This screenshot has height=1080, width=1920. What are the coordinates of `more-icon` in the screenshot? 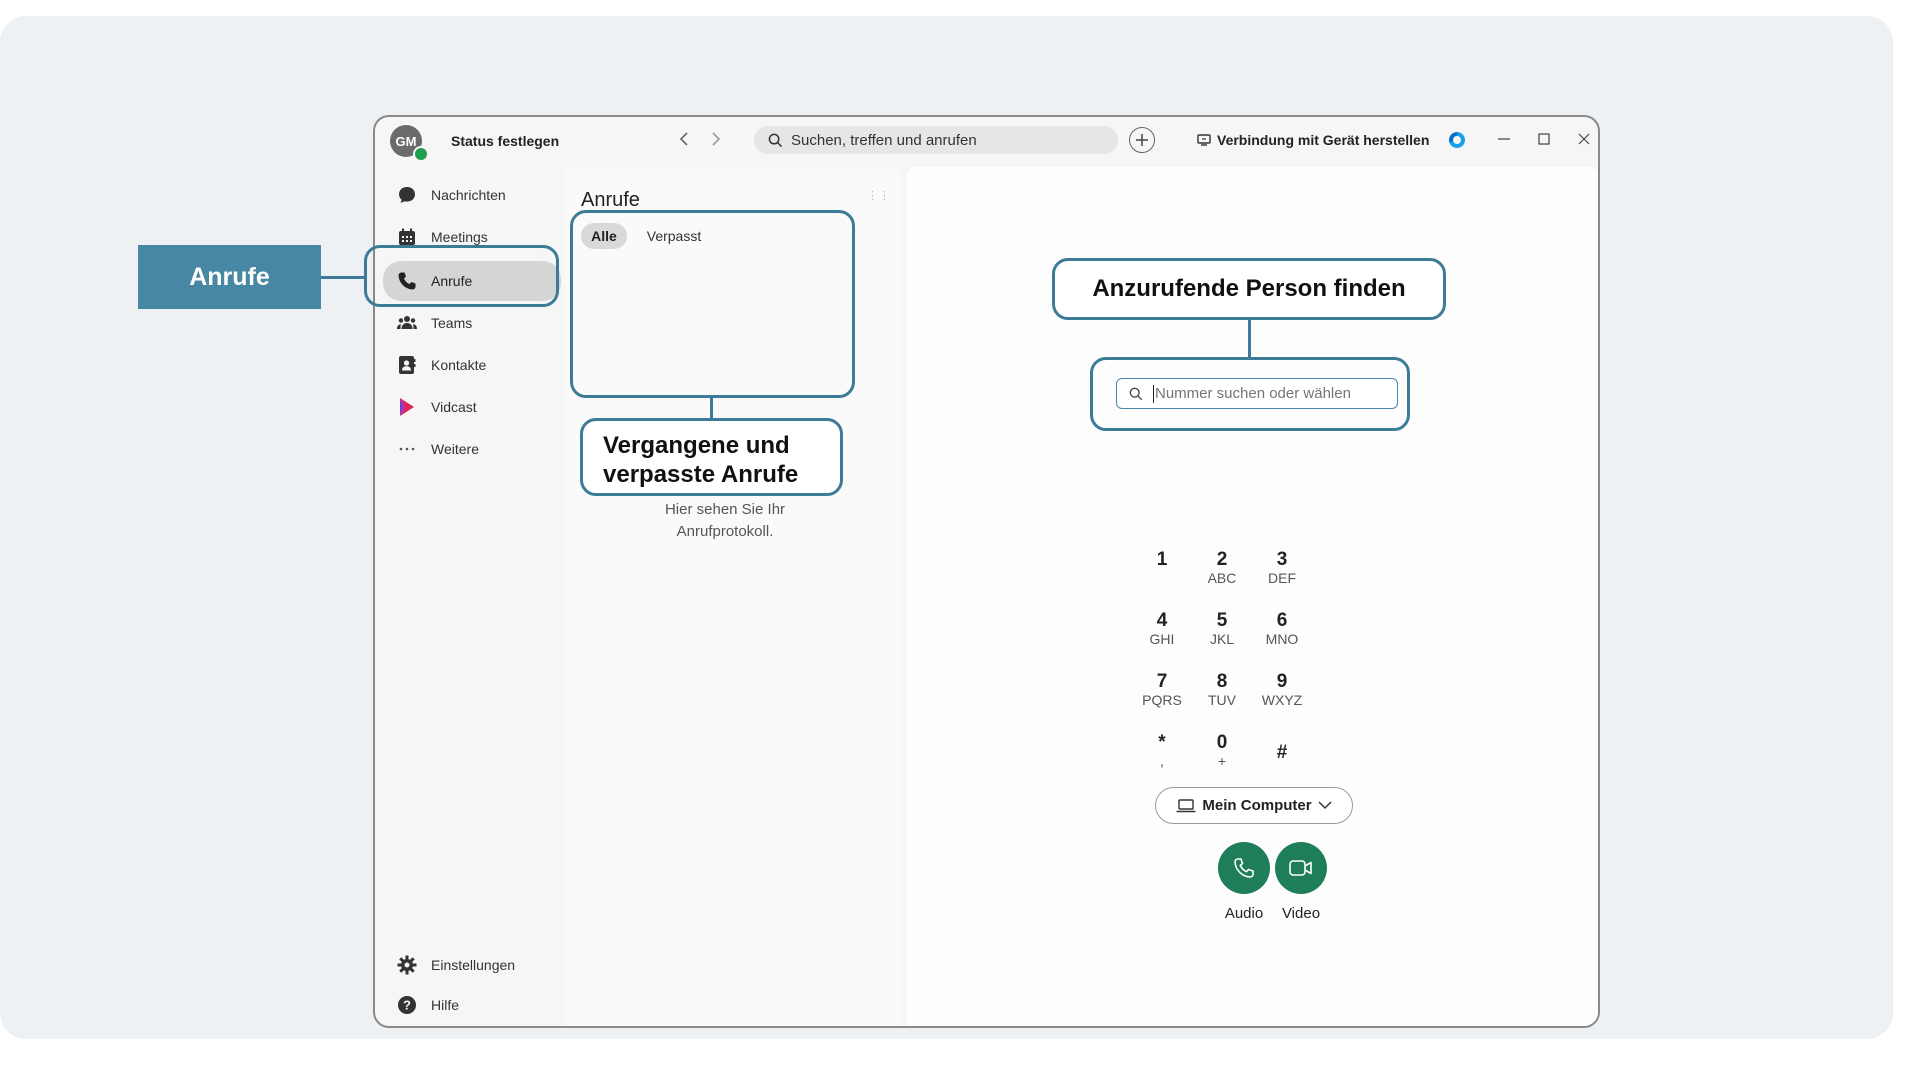 It's located at (407, 449).